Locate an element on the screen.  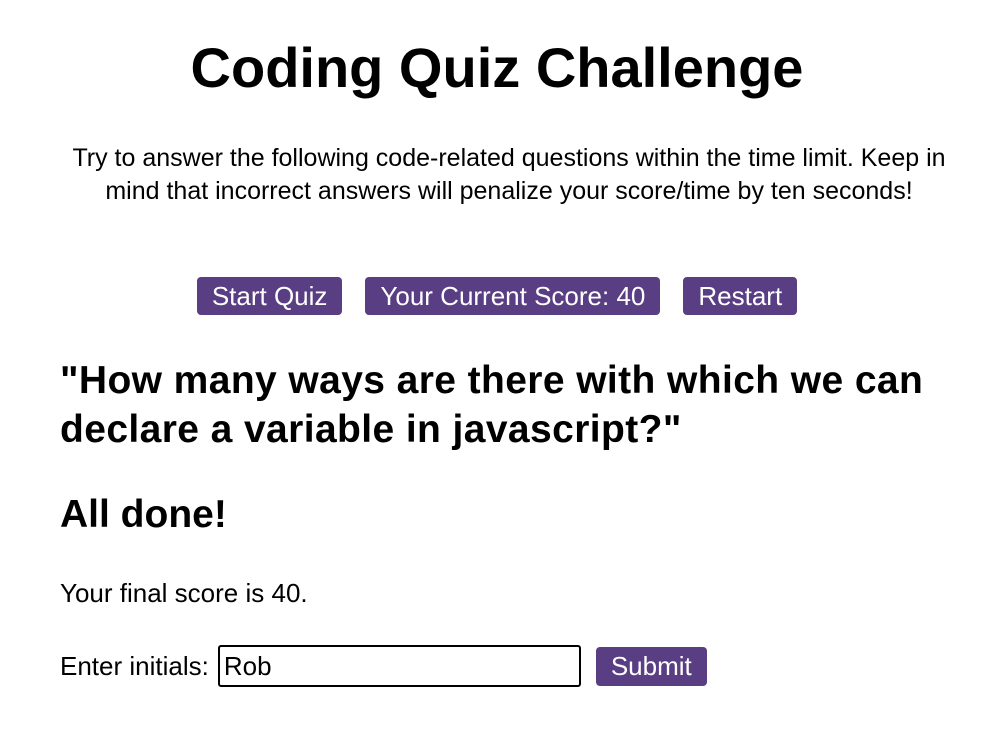
all-done-heading: All done! is located at coordinates (143, 514).